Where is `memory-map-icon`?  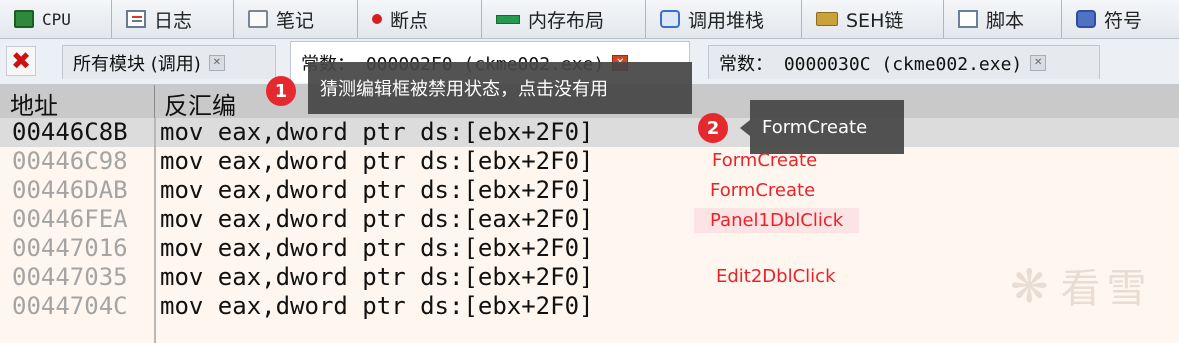 memory-map-icon is located at coordinates (508, 19).